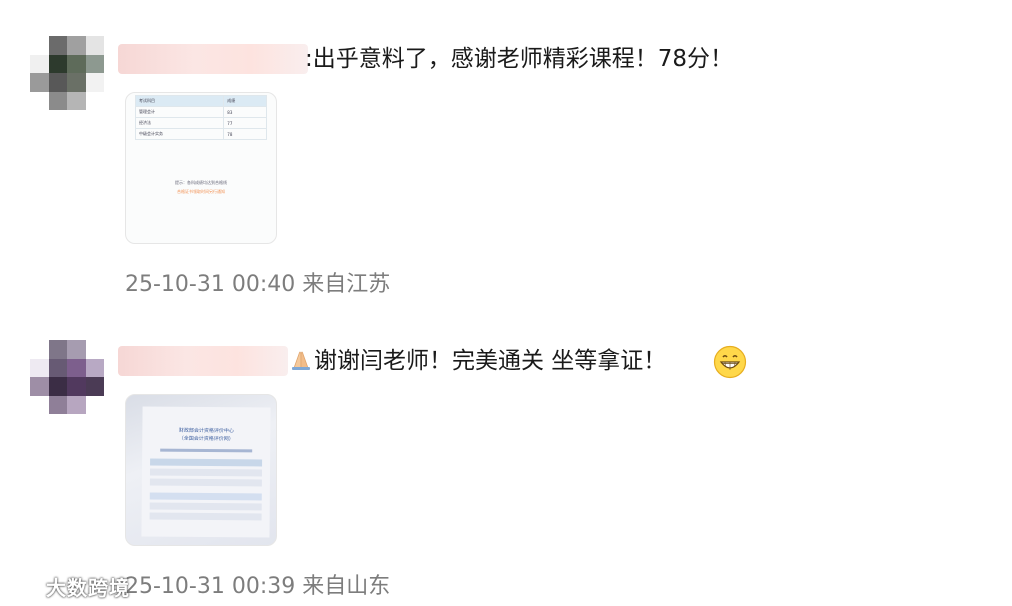 Image resolution: width=1012 pixels, height=606 pixels. I want to click on document-heading-line, so click(206, 450).